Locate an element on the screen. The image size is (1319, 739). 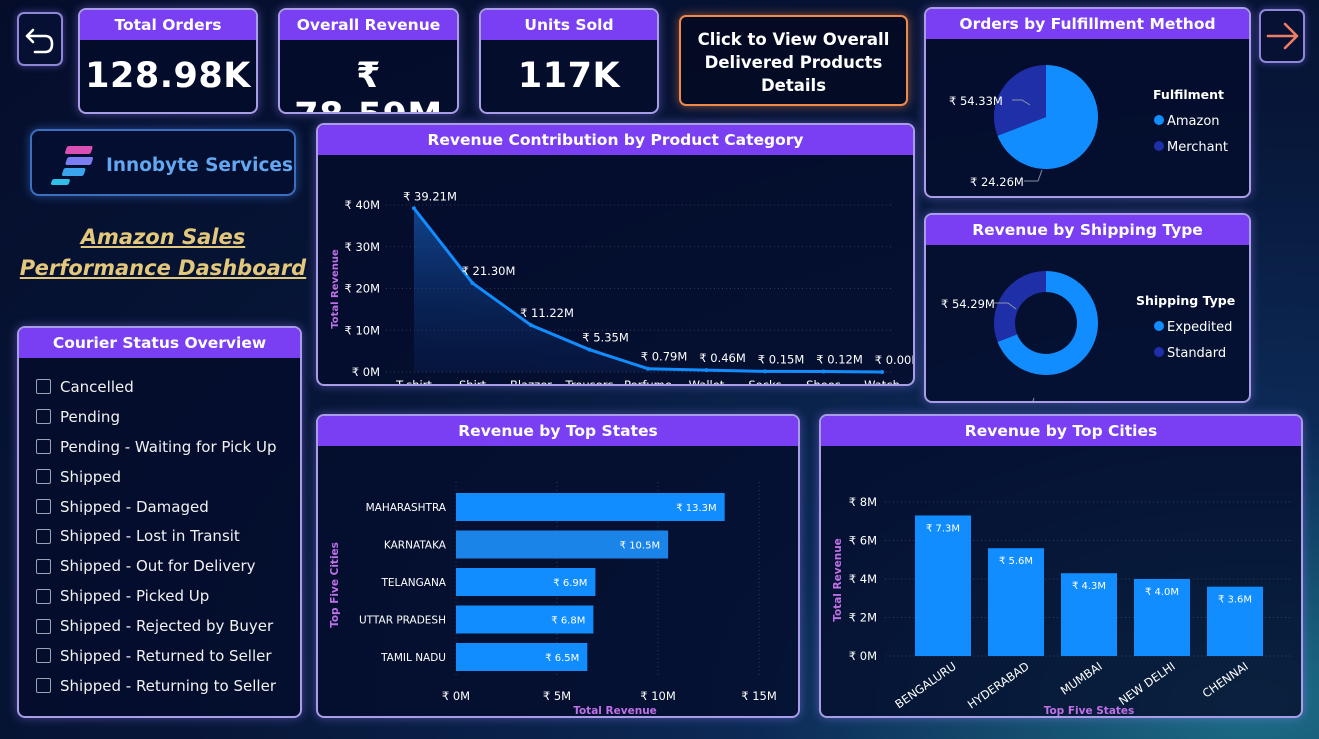
data-label: ₹ 5.6M is located at coordinates (1016, 561).